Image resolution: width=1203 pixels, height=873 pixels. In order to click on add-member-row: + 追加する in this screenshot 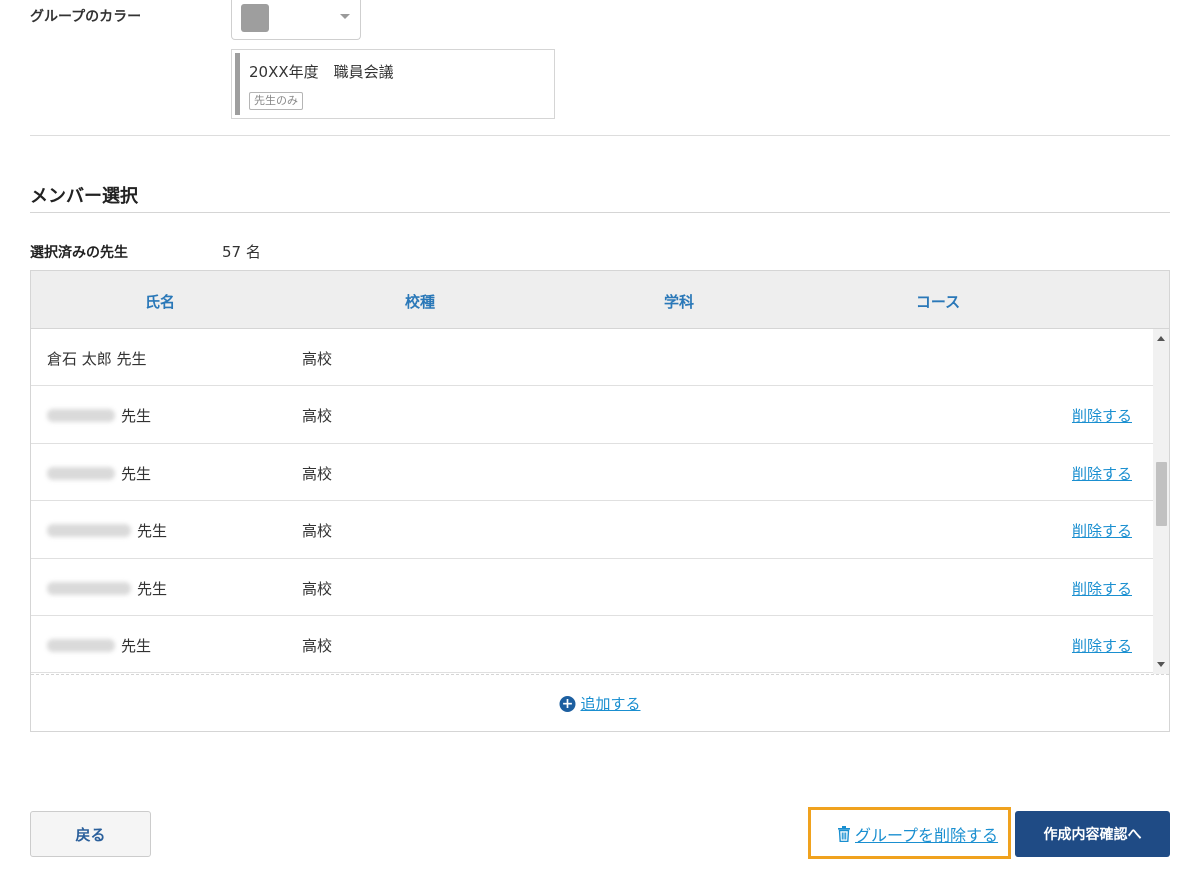, I will do `click(600, 702)`.